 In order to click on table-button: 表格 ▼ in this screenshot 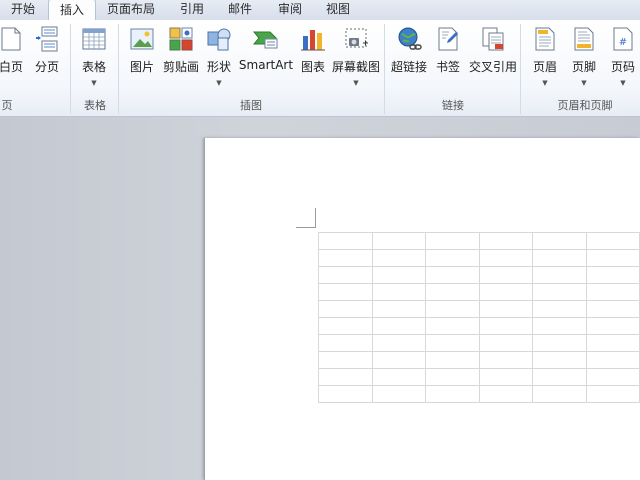, I will do `click(94, 56)`.